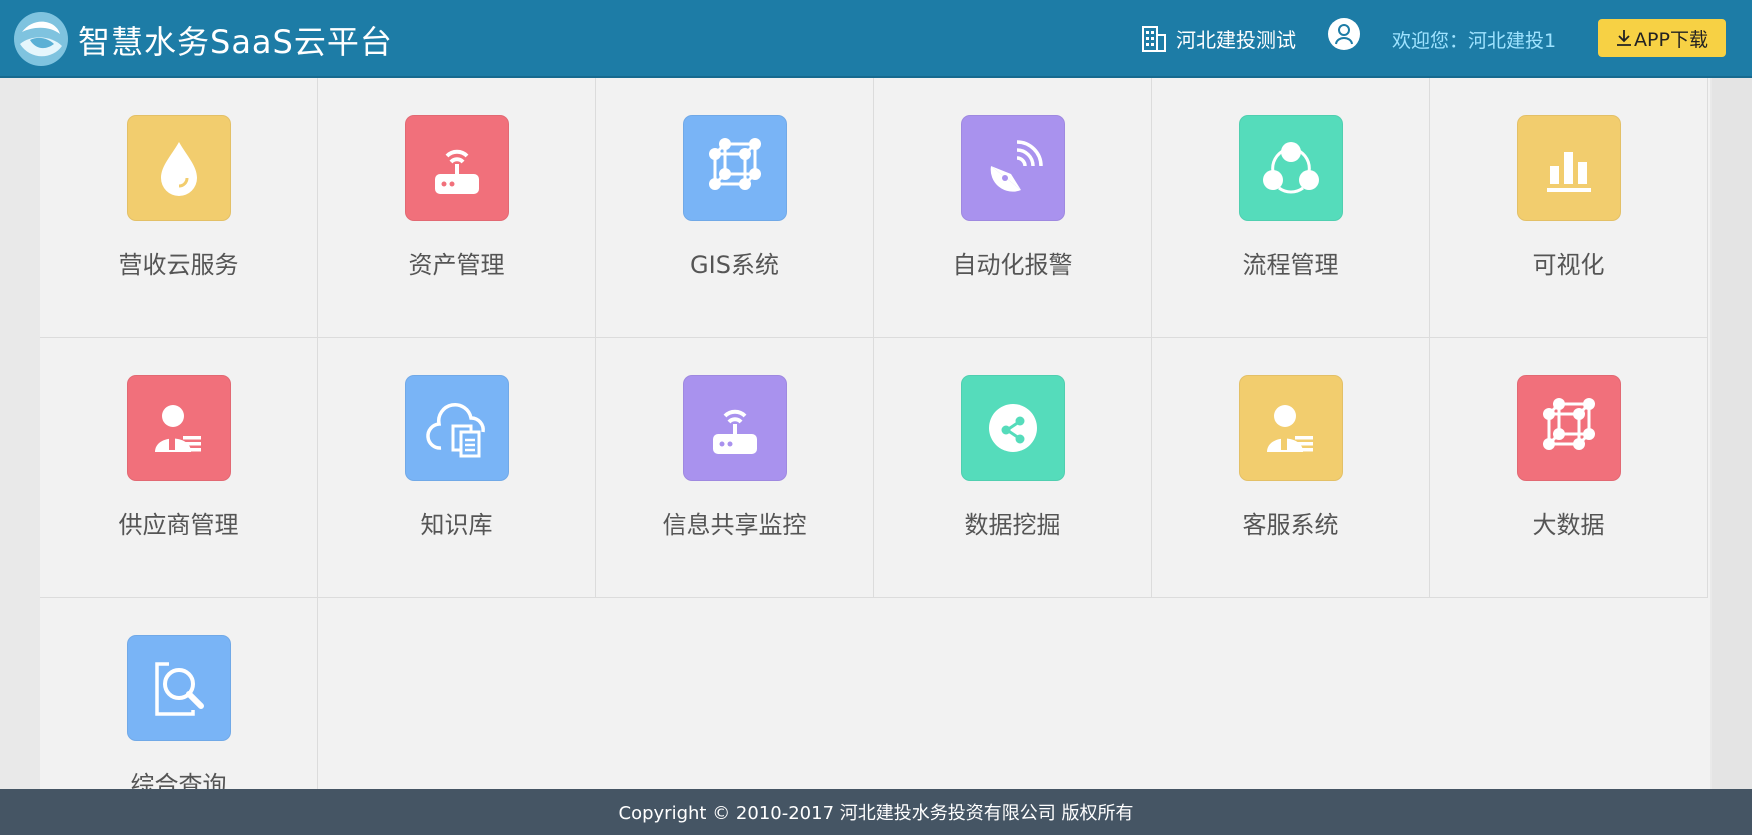 The height and width of the screenshot is (835, 1752). What do you see at coordinates (1290, 525) in the screenshot?
I see `module-label: 客服系统` at bounding box center [1290, 525].